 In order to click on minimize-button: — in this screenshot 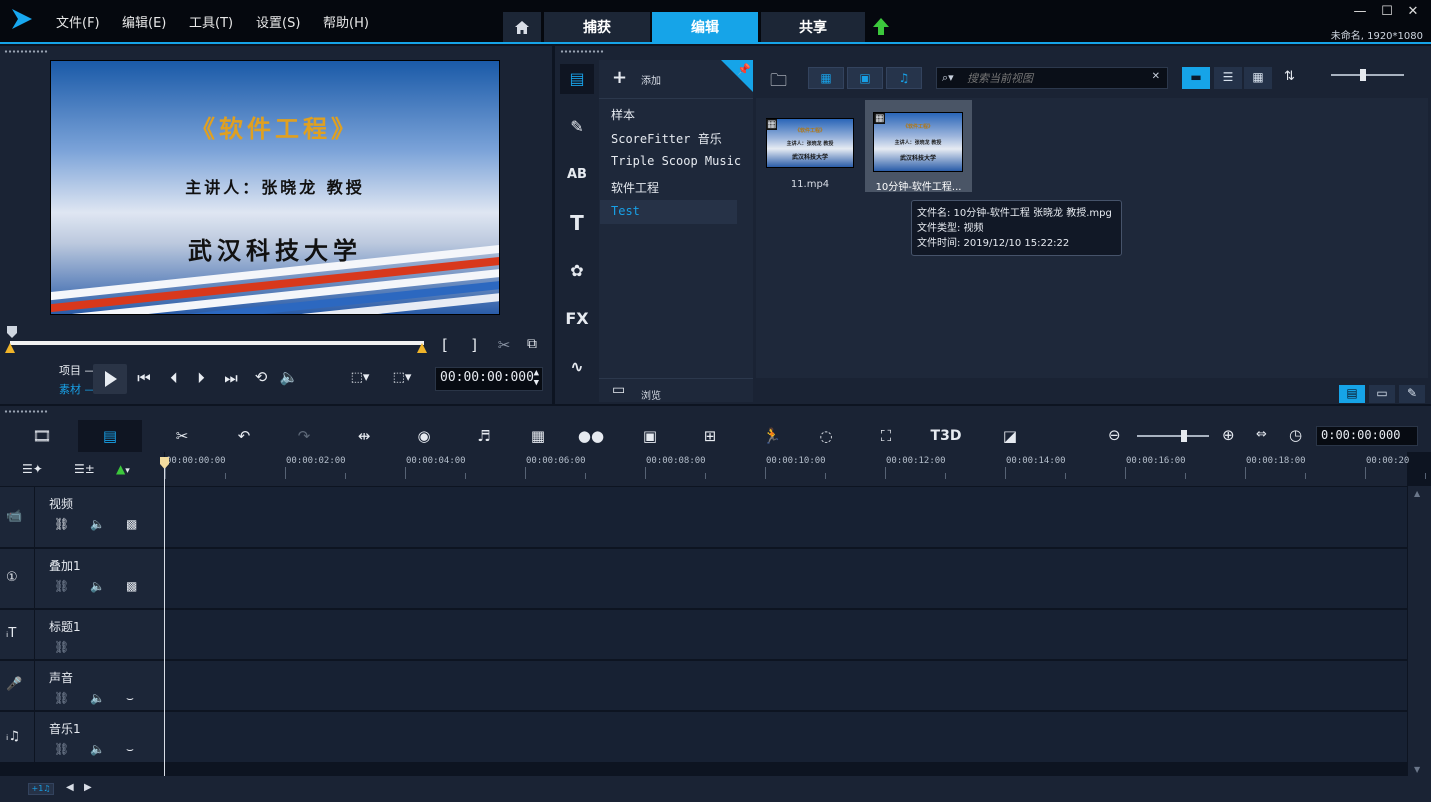, I will do `click(1360, 12)`.